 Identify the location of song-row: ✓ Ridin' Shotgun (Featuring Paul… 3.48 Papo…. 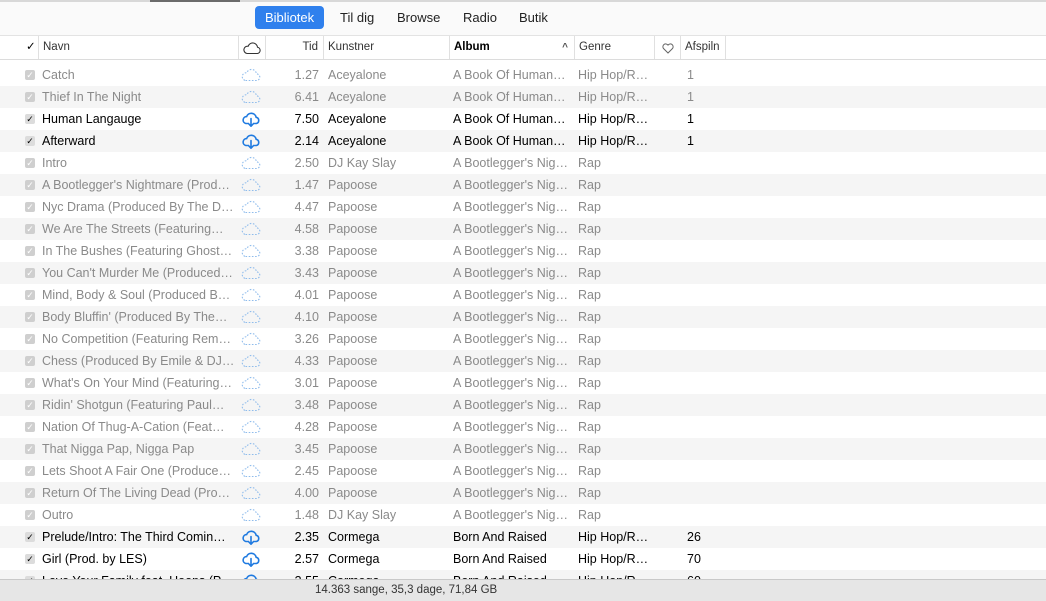
(523, 405).